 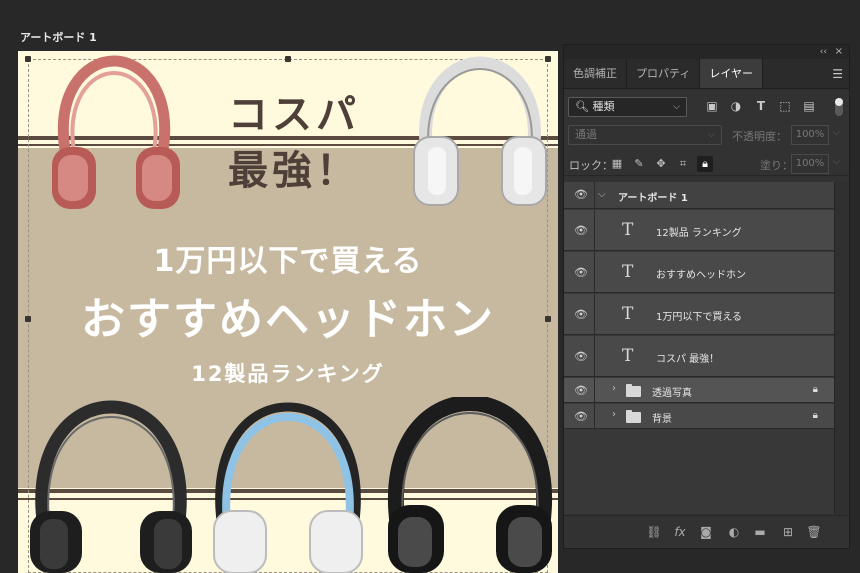 What do you see at coordinates (288, 315) in the screenshot?
I see `main-title-text: おすすめヘッドホン` at bounding box center [288, 315].